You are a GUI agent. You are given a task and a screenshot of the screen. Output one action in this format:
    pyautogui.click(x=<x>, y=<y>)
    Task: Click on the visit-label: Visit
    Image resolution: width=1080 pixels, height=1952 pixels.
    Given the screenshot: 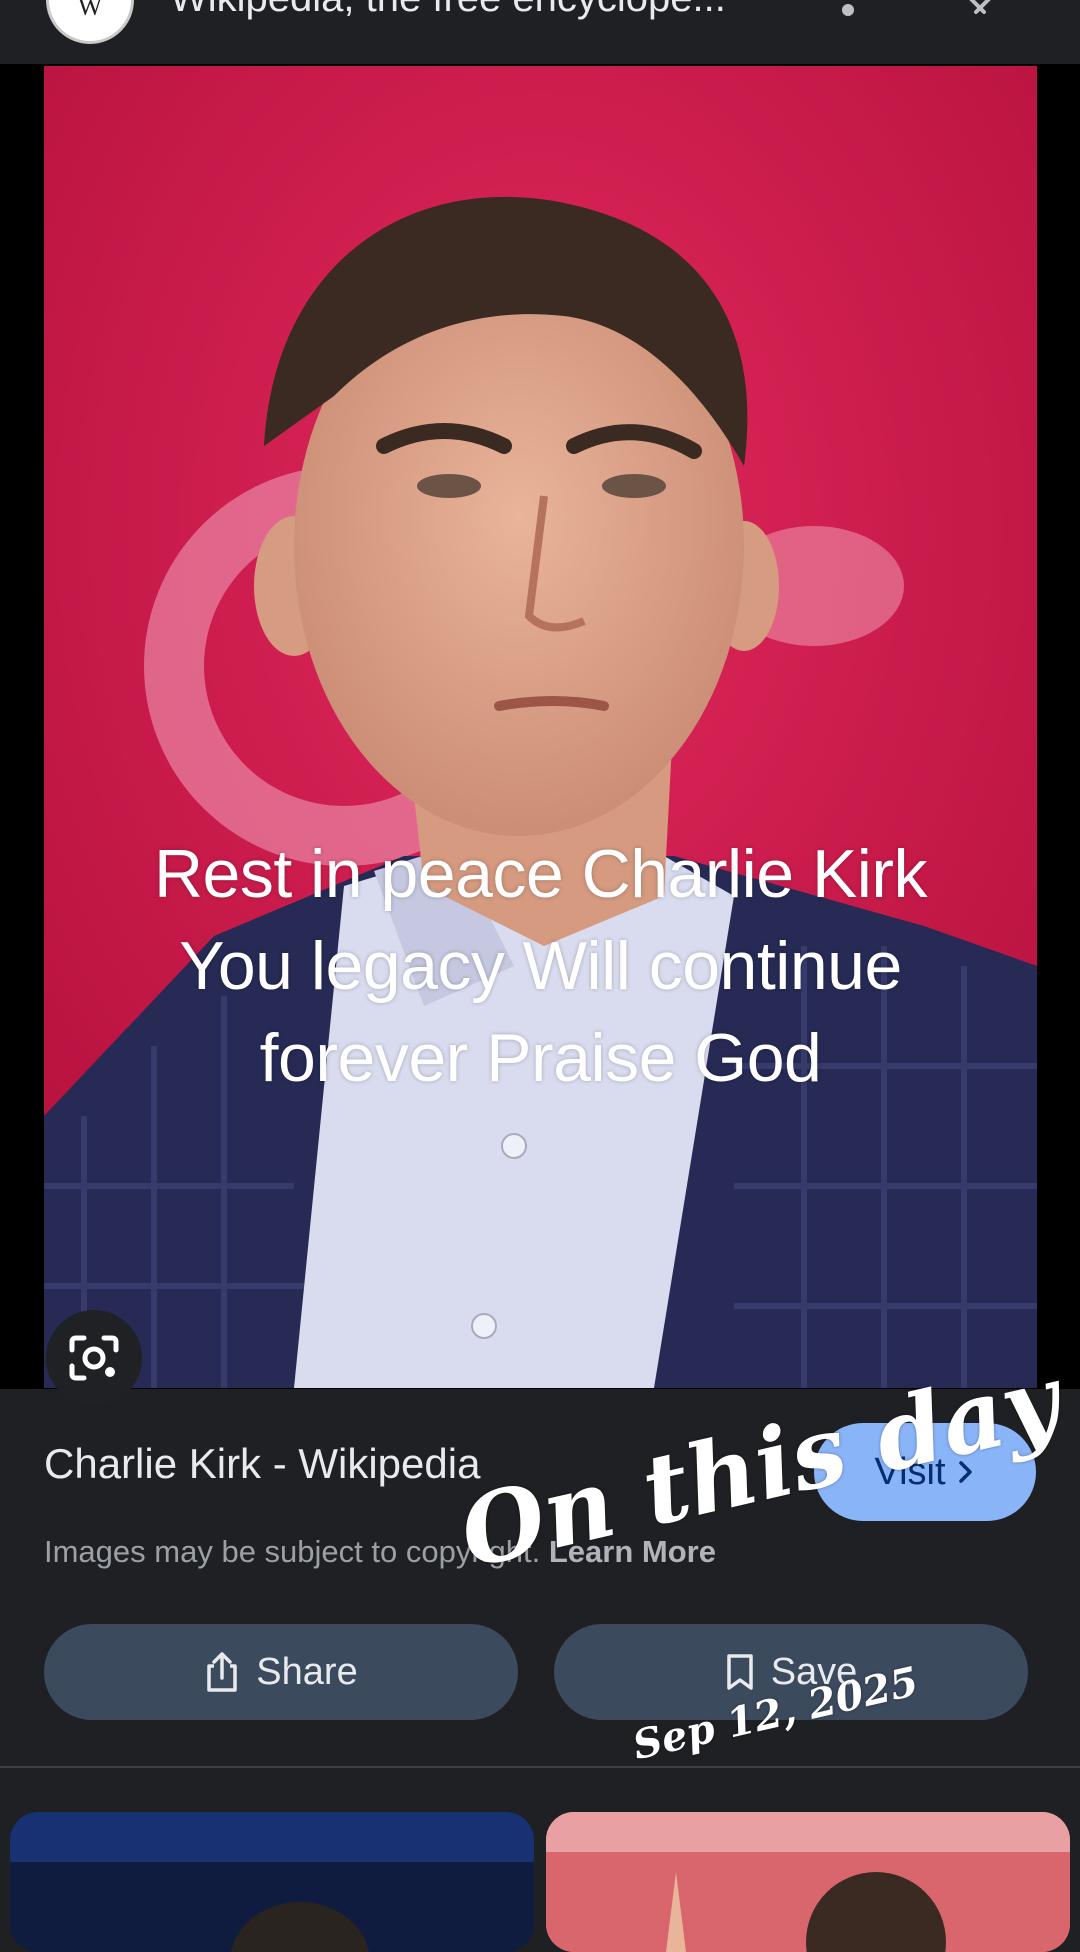 What is the action you would take?
    pyautogui.click(x=910, y=1471)
    